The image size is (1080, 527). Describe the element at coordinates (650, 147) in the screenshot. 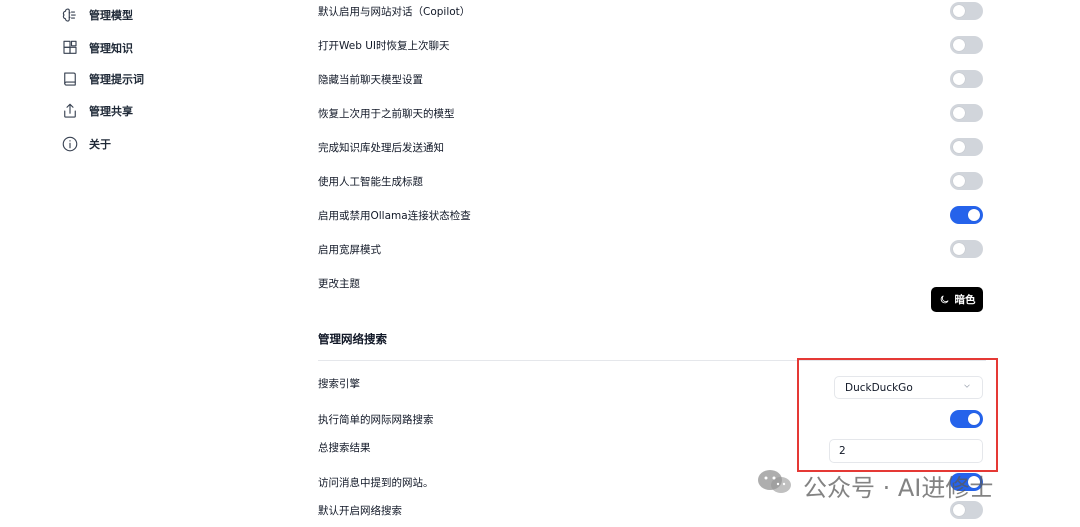

I see `setting-row: 完成知识库处理后发送通知` at that location.